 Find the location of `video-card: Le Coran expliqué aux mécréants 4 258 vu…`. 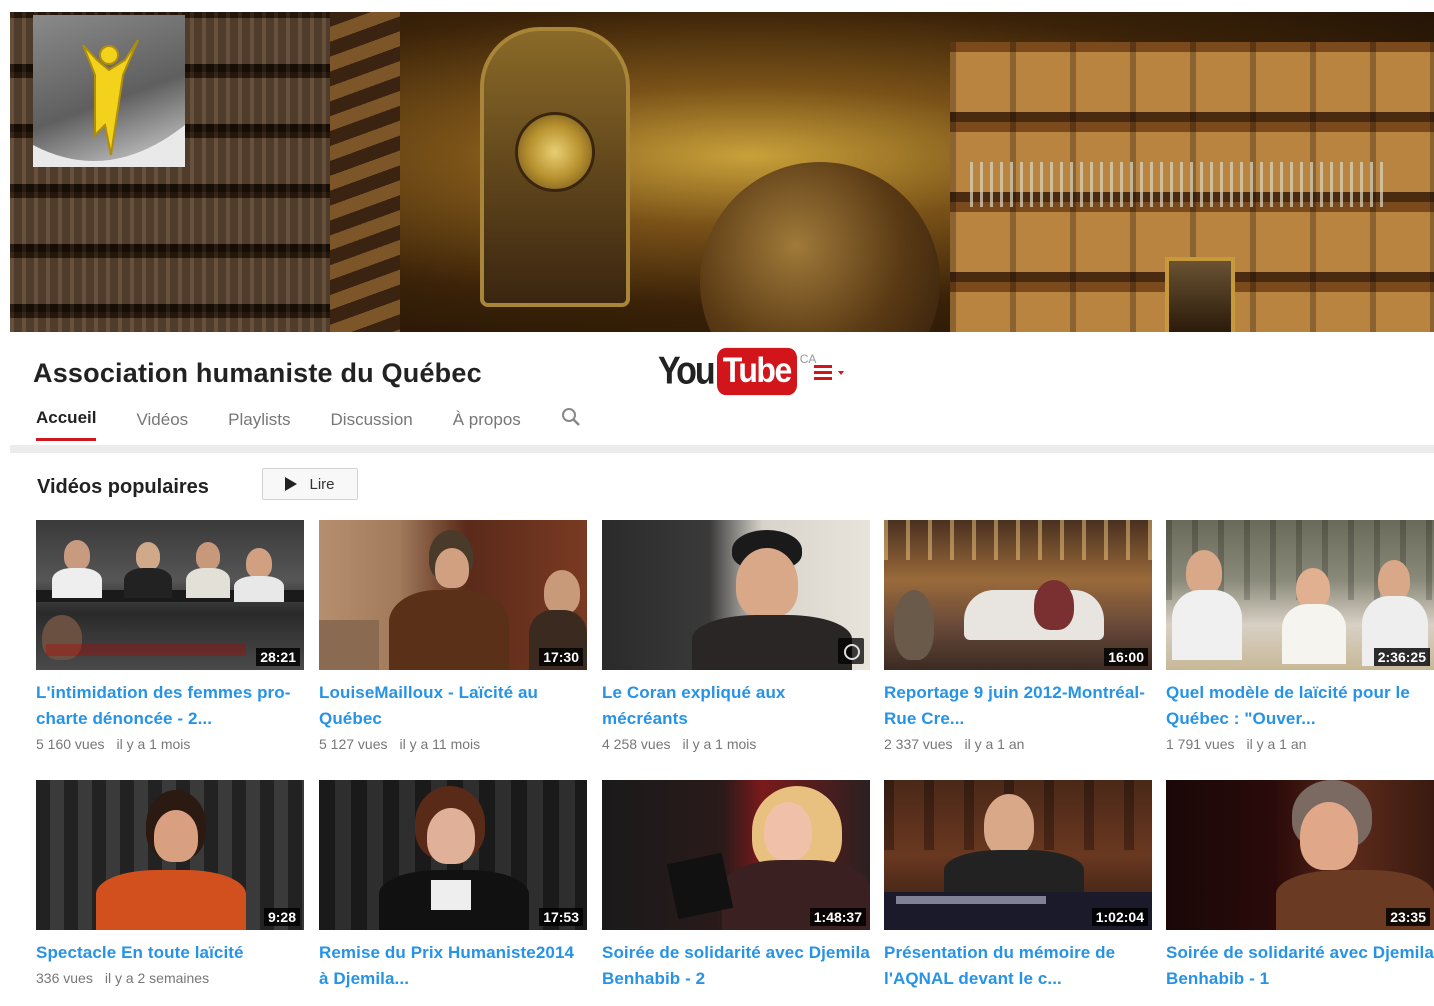

video-card: Le Coran expliqué aux mécréants 4 258 vu… is located at coordinates (736, 636).